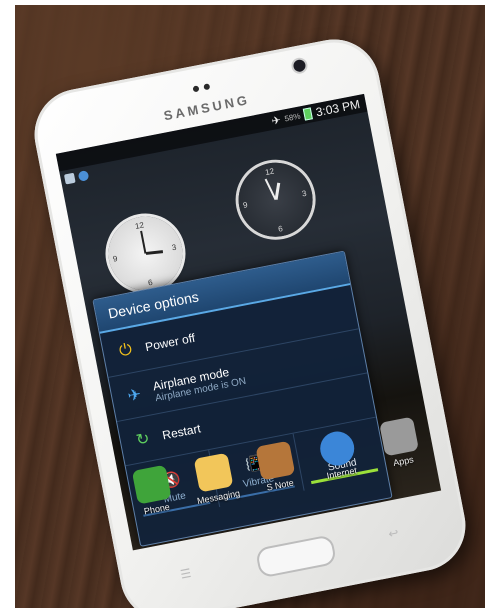 This screenshot has height=613, width=493. What do you see at coordinates (201, 87) in the screenshot?
I see `speaker-grille` at bounding box center [201, 87].